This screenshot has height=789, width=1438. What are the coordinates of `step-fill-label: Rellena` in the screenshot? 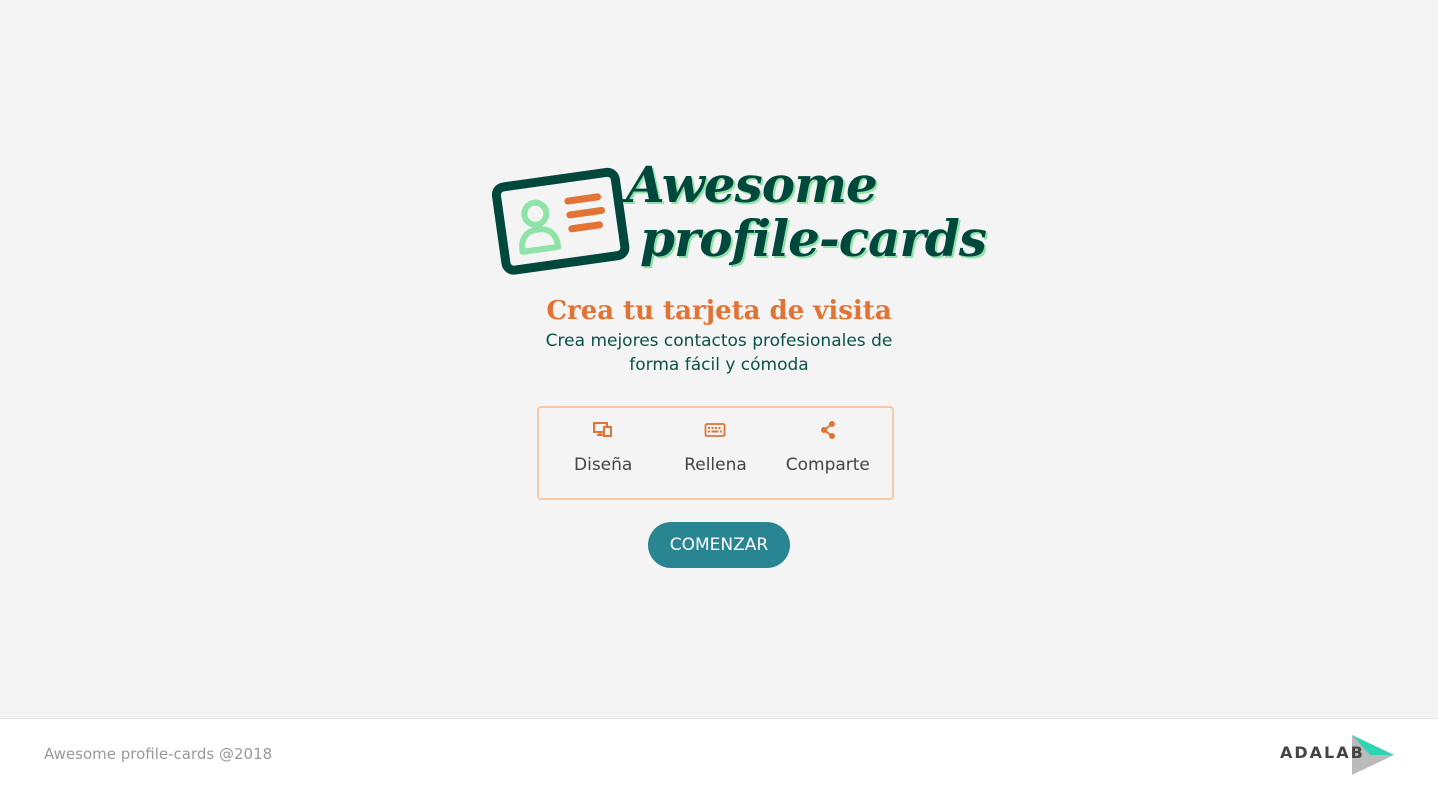 It's located at (715, 465).